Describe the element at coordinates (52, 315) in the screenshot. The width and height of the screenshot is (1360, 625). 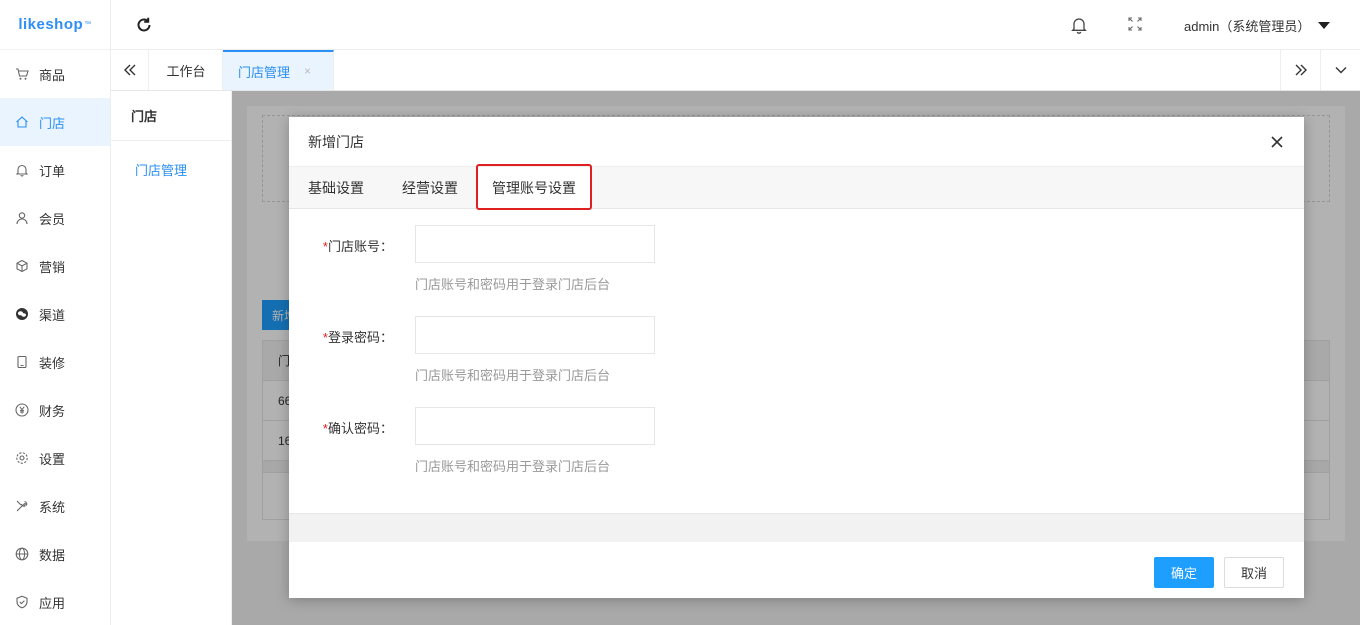
I see `sidebar-item-label: 渠道` at that location.